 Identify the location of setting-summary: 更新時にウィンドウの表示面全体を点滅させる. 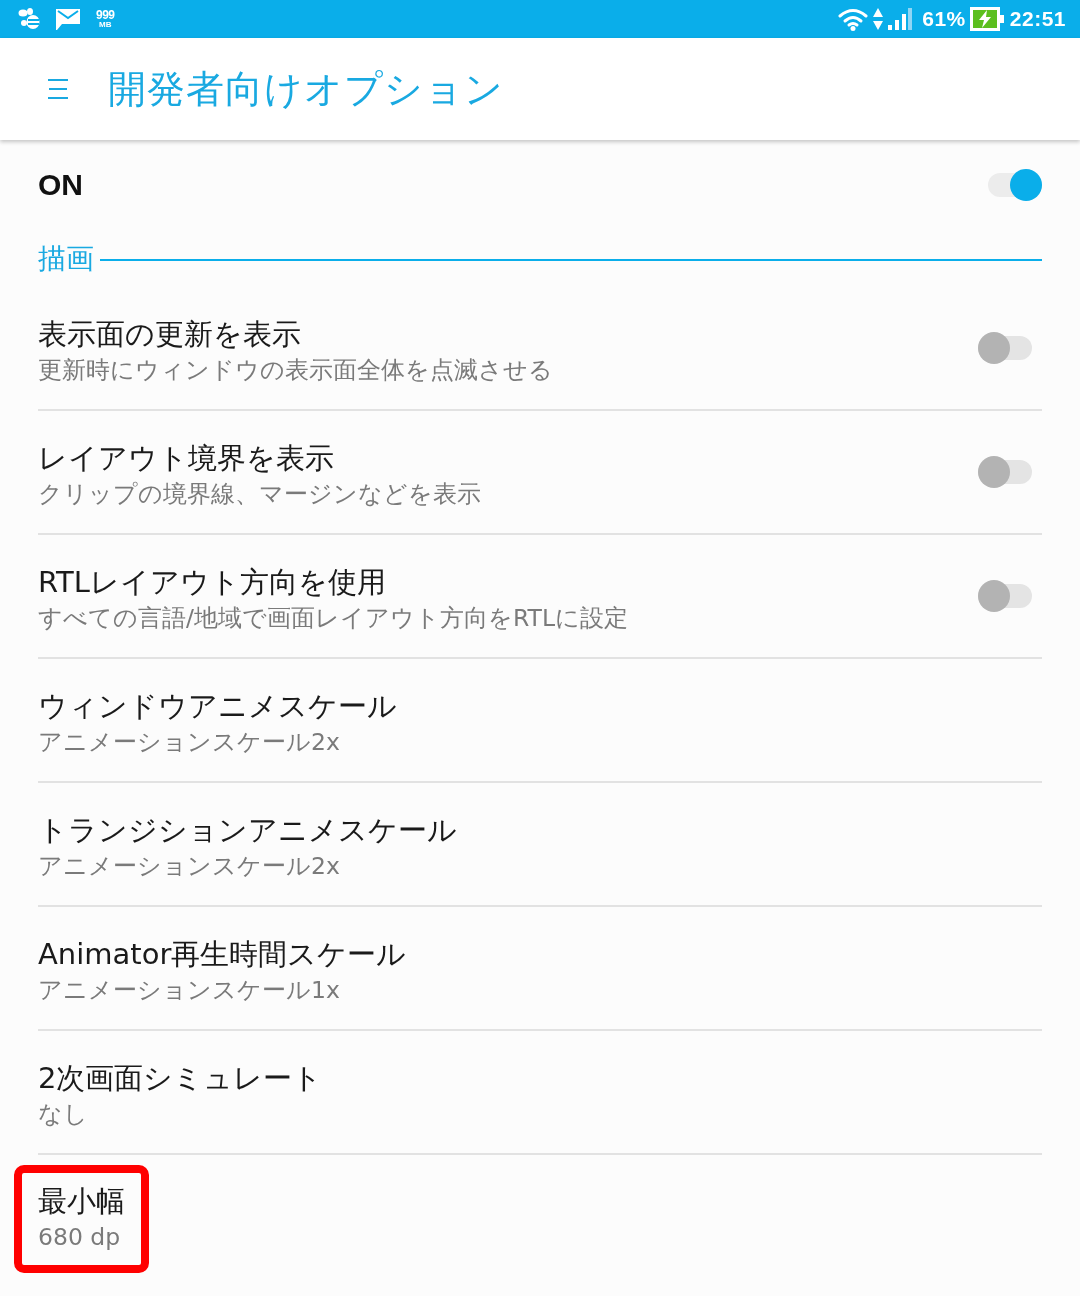
(295, 370).